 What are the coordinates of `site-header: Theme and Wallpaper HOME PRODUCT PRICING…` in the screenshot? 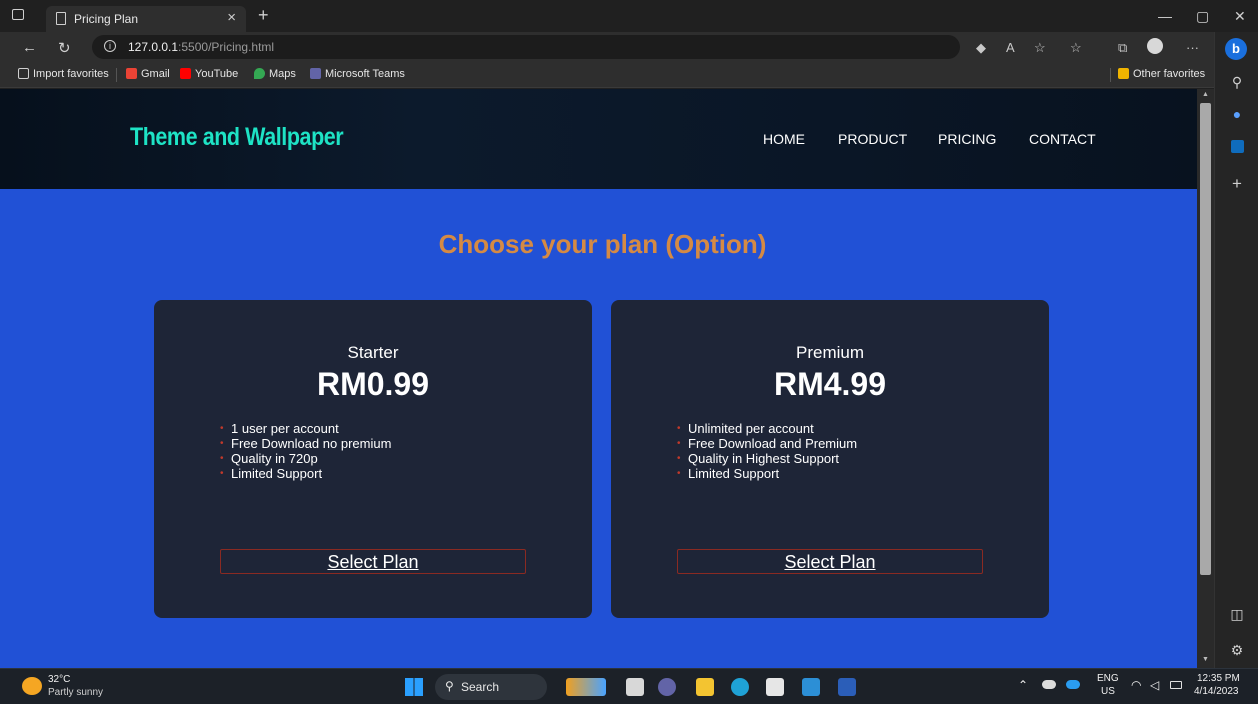 It's located at (598, 139).